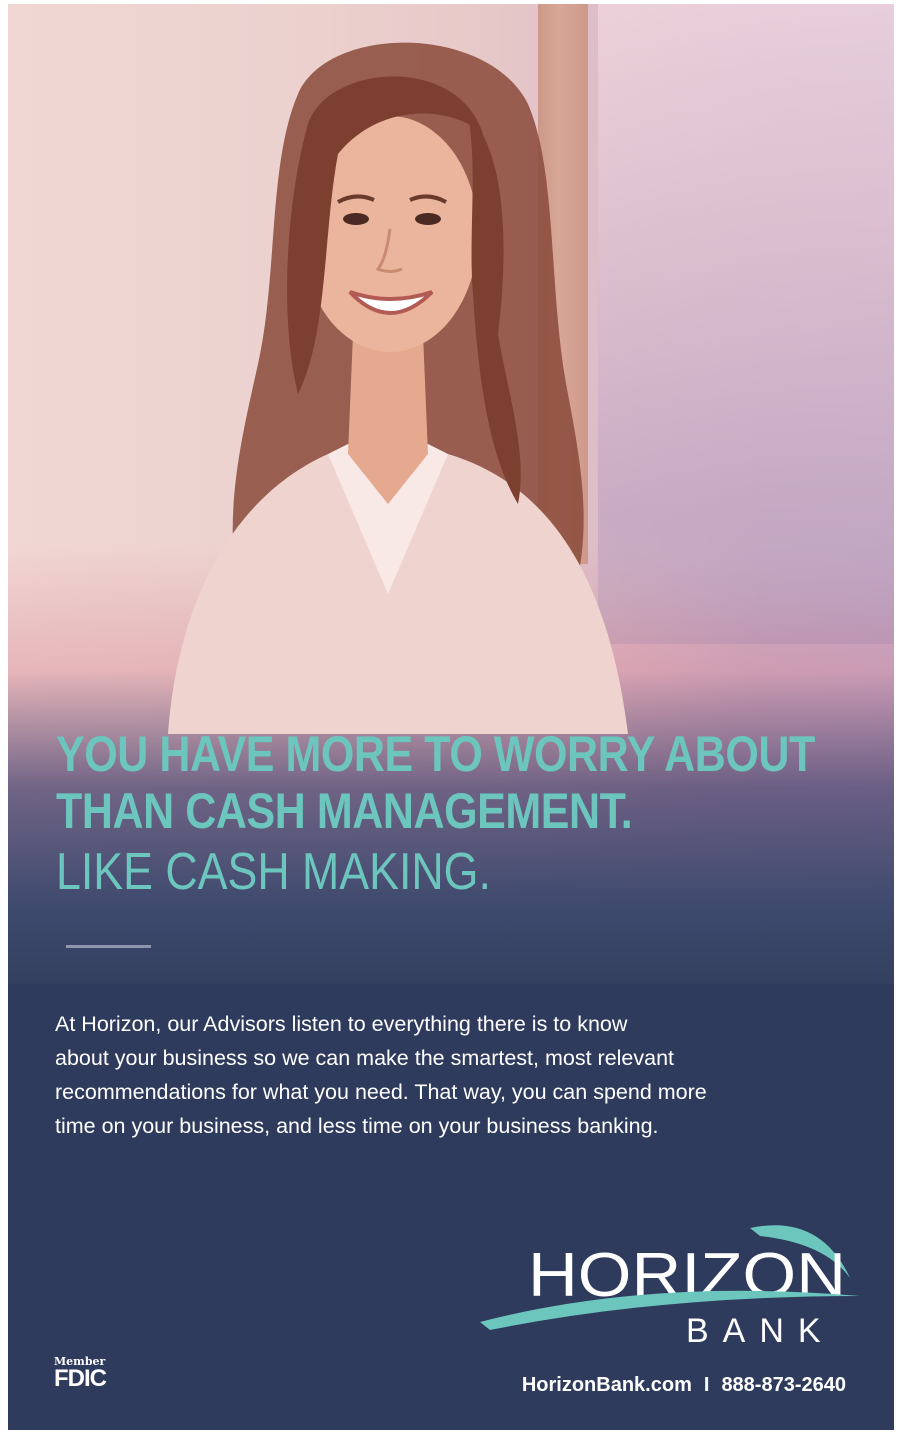 The height and width of the screenshot is (1435, 902). I want to click on logo-sub: BANK, so click(760, 1330).